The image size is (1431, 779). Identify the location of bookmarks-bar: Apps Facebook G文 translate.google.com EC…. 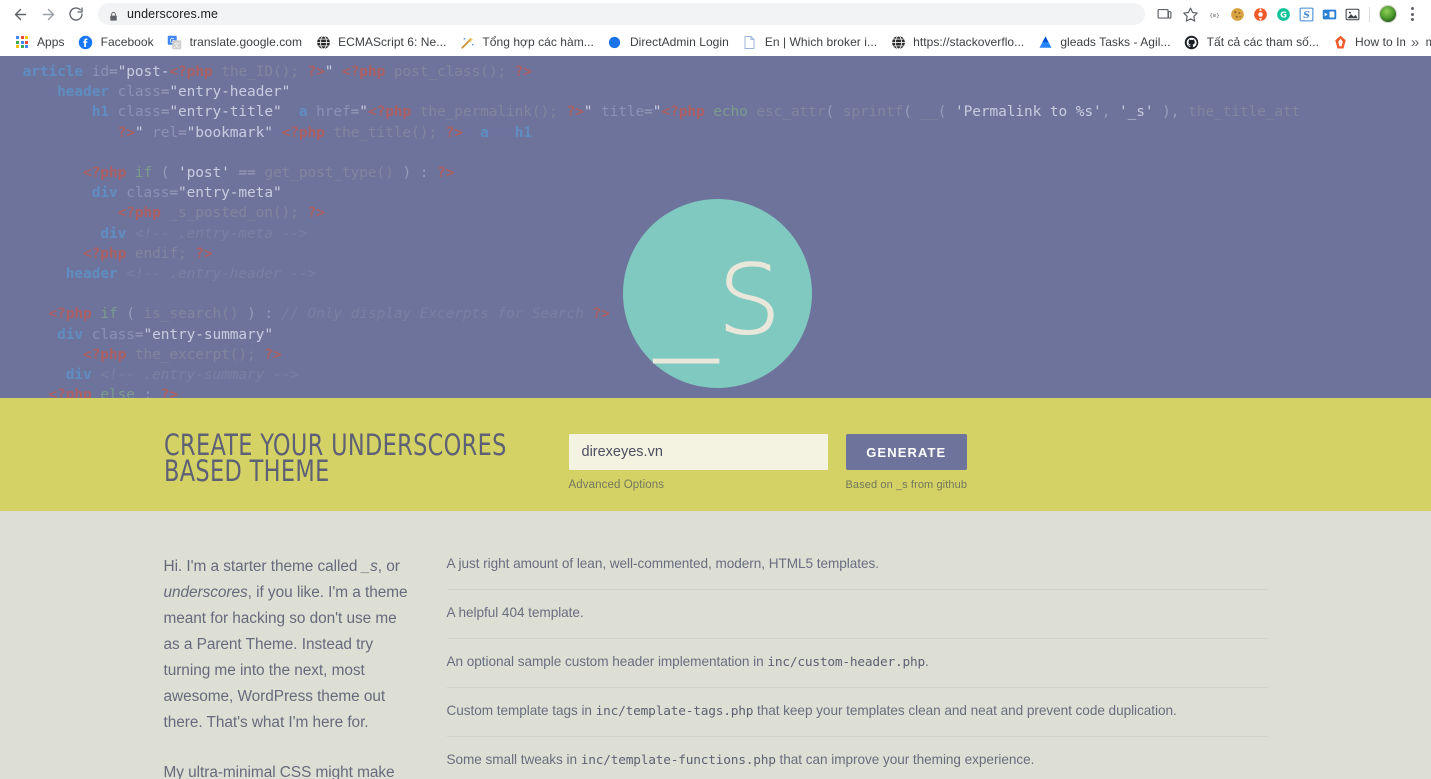
(715, 42).